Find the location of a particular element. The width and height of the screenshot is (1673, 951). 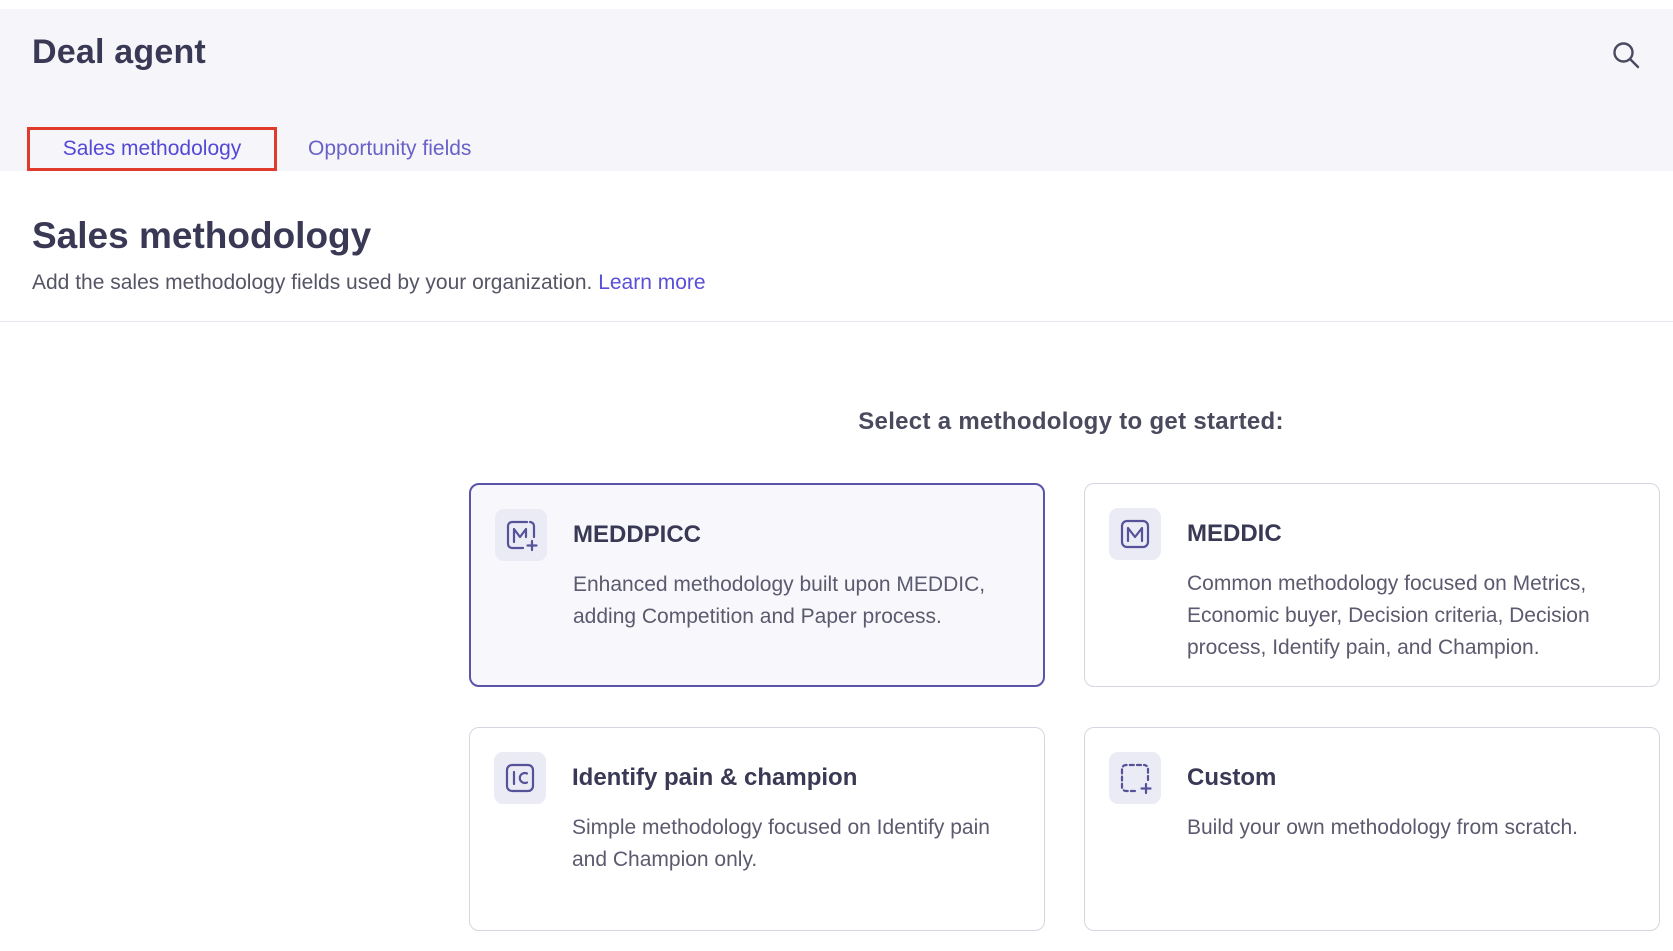

search-icon is located at coordinates (1626, 55).